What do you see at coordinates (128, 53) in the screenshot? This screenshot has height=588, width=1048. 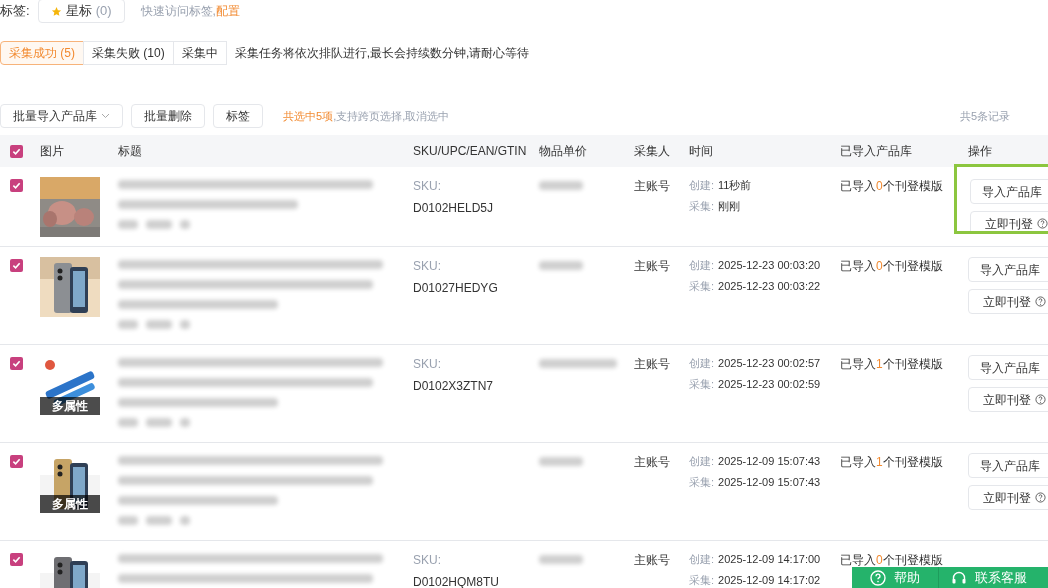 I see `tab: 采集失败 (10)` at bounding box center [128, 53].